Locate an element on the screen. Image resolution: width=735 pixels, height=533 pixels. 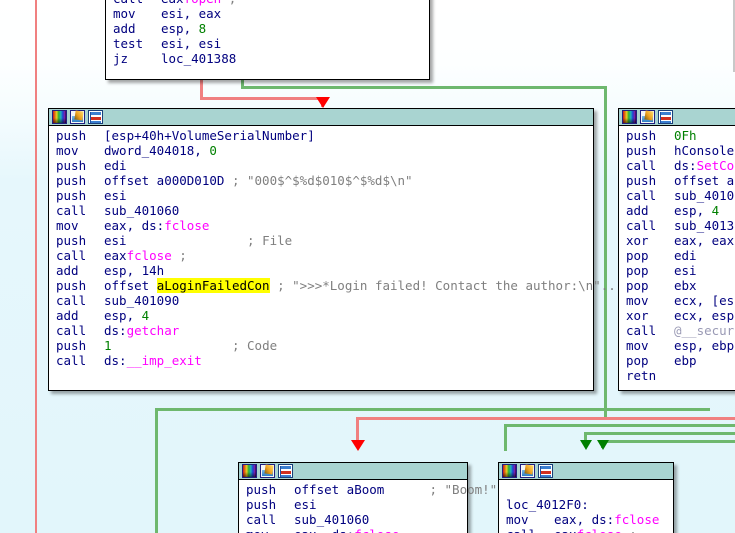
edge-true-bottom-h3 is located at coordinates (668, 441).